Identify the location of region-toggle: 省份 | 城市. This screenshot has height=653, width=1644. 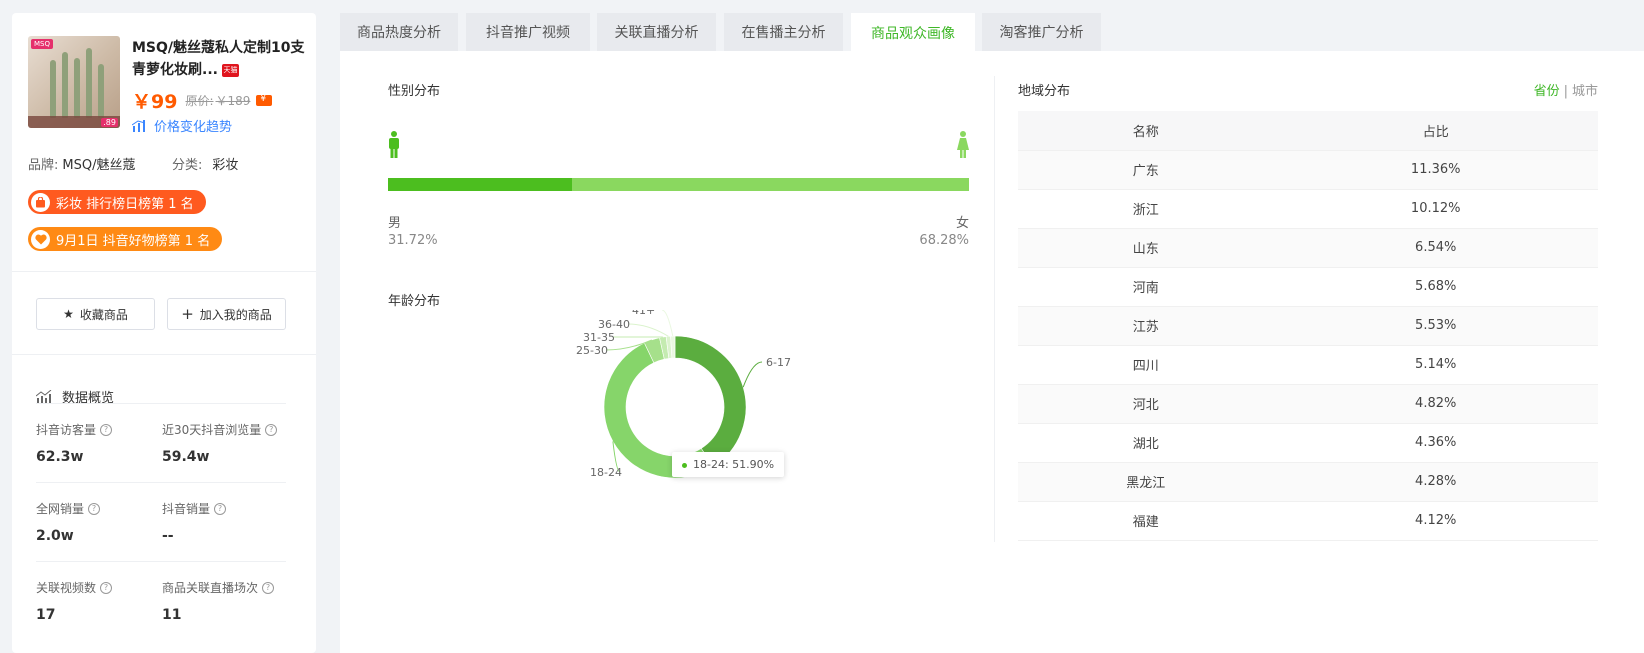
(1566, 89).